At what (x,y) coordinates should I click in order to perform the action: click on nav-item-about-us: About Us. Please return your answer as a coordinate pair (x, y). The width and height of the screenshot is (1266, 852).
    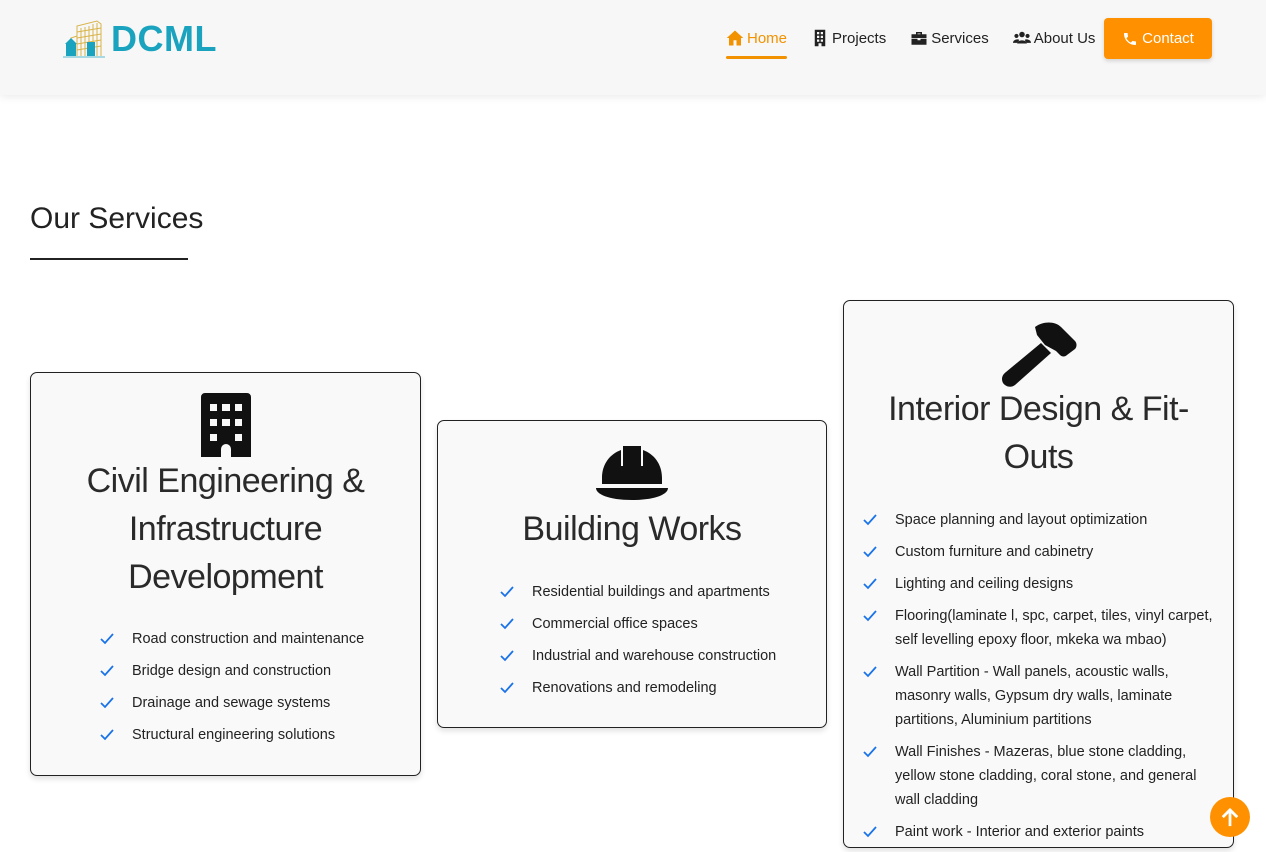
    Looking at the image, I should click on (1054, 38).